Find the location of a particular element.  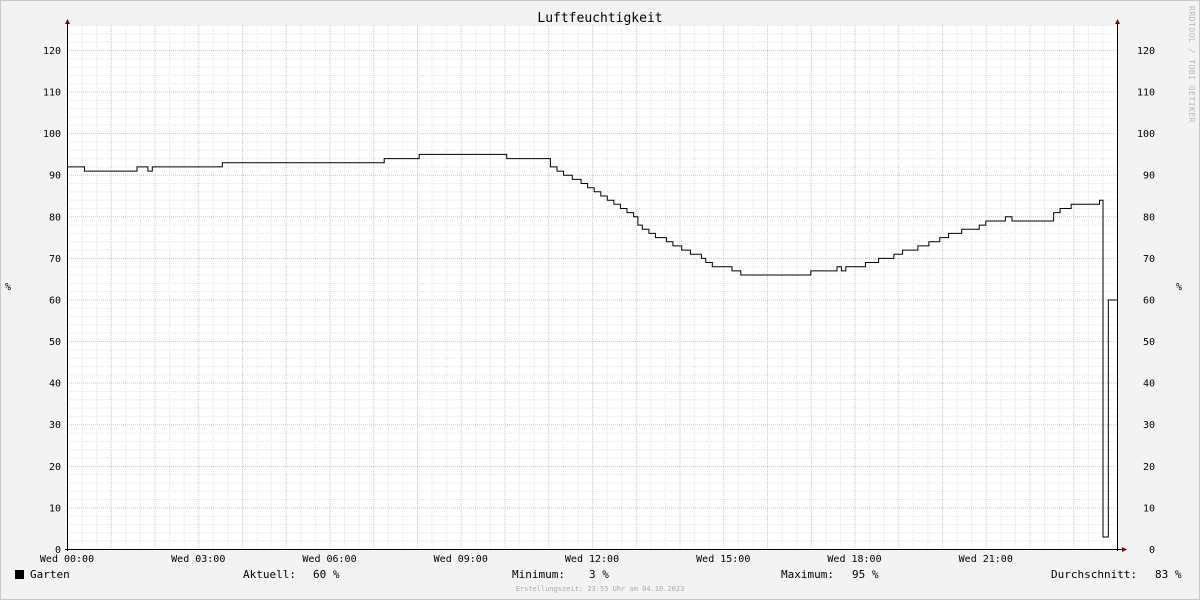

x-tick-label: Wed 15:00 is located at coordinates (723, 559).